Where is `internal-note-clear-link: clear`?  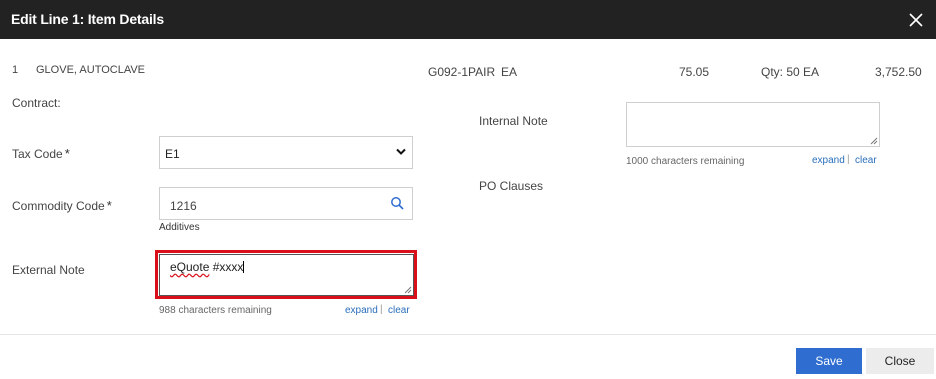
internal-note-clear-link: clear is located at coordinates (866, 160).